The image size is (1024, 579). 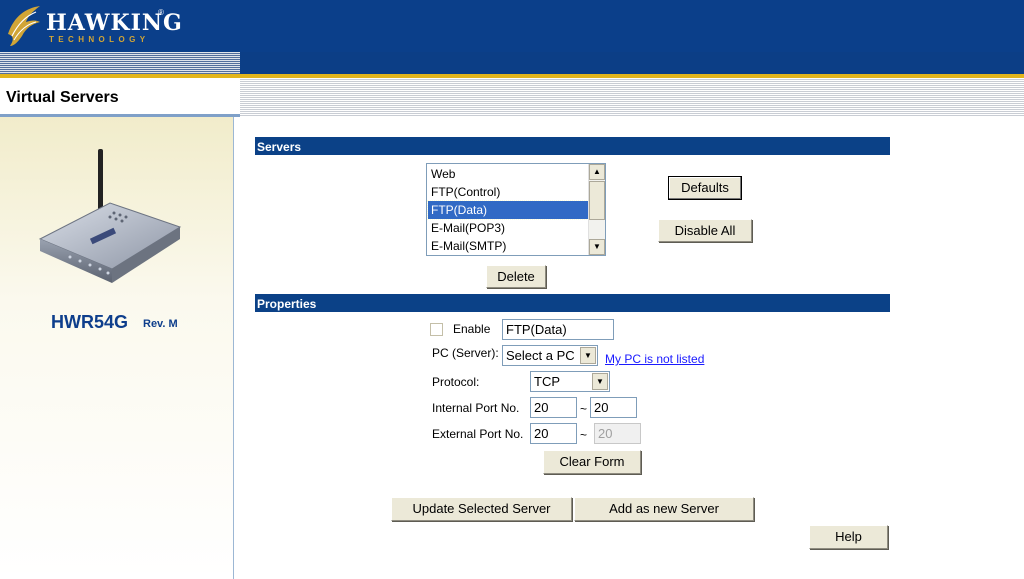 I want to click on protocol-select-value: TCP, so click(x=547, y=381).